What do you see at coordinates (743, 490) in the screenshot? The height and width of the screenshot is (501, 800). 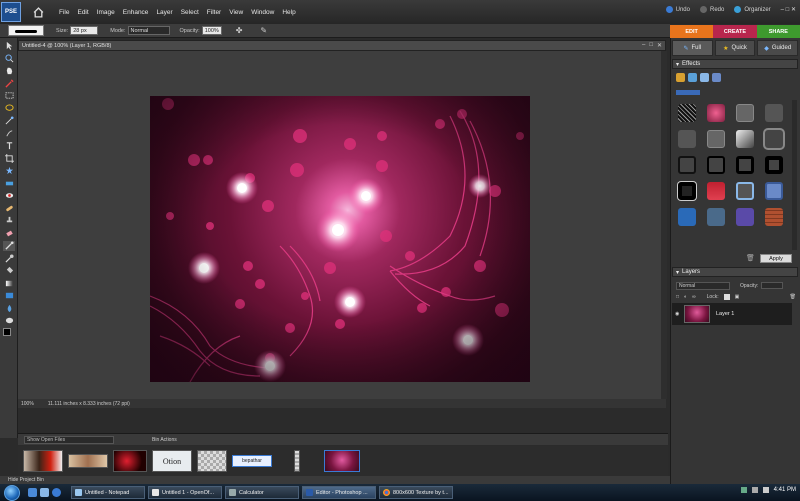 I see `tray-icon` at bounding box center [743, 490].